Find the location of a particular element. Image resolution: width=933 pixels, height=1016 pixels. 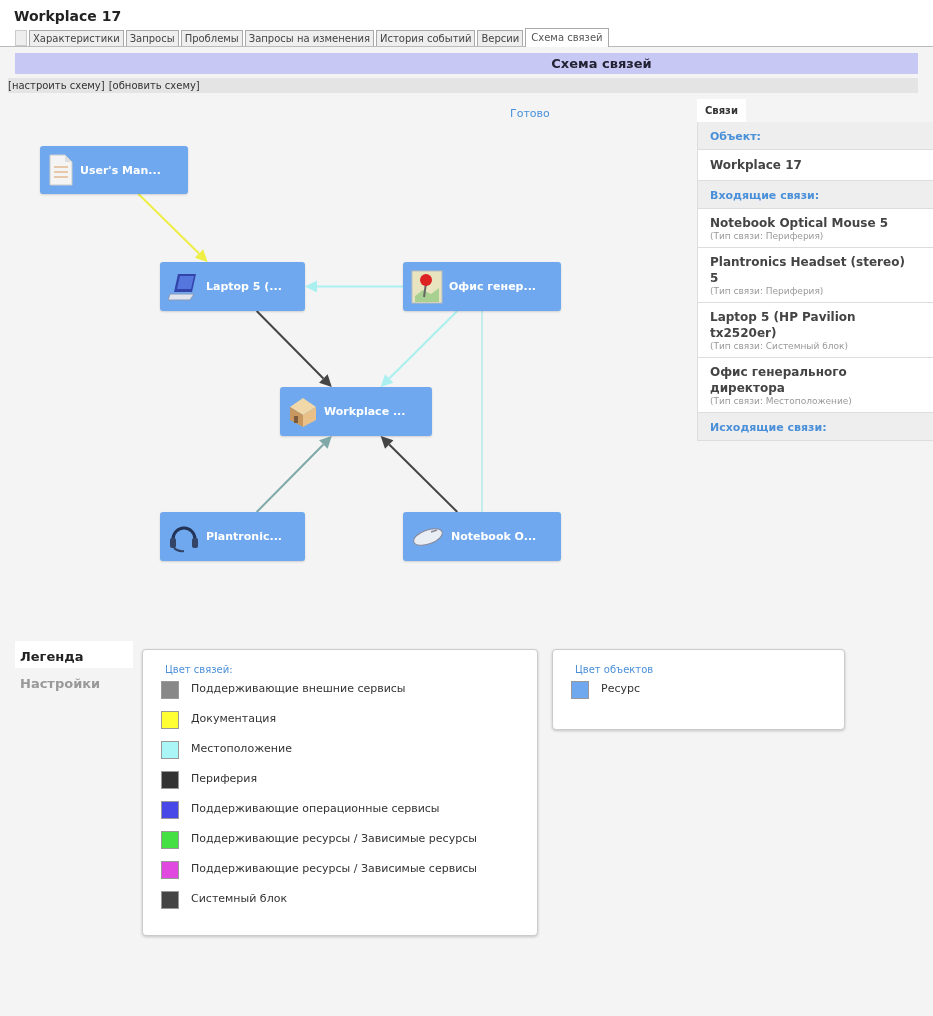

panel-tab: Связи is located at coordinates (721, 110).